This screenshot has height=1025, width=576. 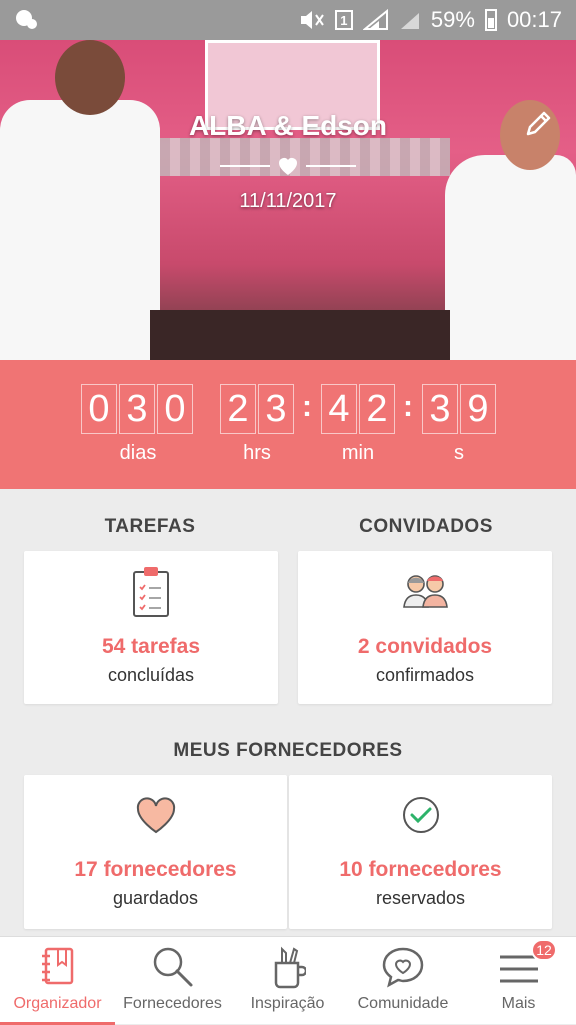 What do you see at coordinates (257, 453) in the screenshot?
I see `countdown-label-hours: hrs` at bounding box center [257, 453].